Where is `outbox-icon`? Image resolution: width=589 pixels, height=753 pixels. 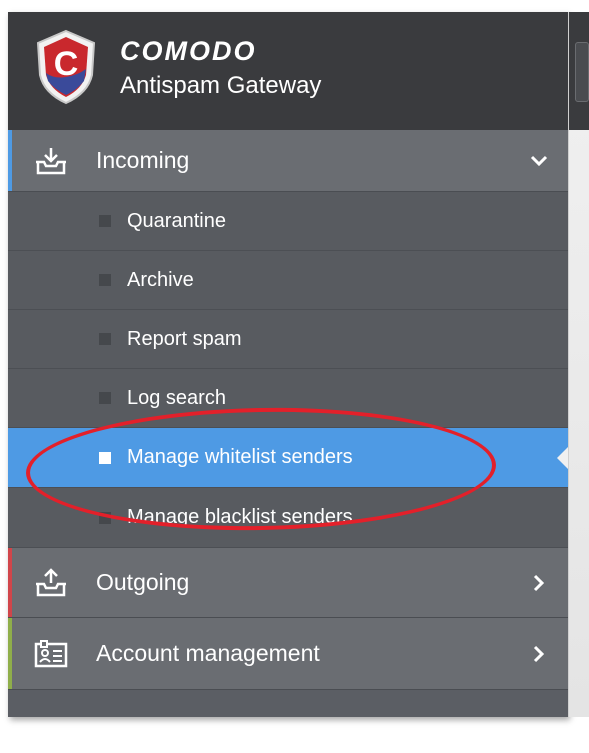 outbox-icon is located at coordinates (51, 581).